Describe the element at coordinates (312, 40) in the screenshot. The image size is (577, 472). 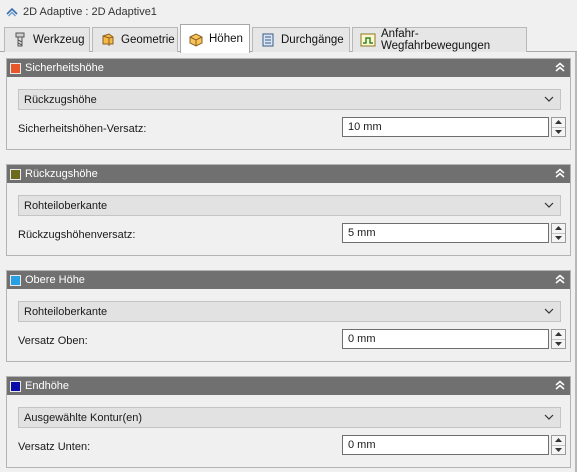
I see `tab-label: Durchgänge` at that location.